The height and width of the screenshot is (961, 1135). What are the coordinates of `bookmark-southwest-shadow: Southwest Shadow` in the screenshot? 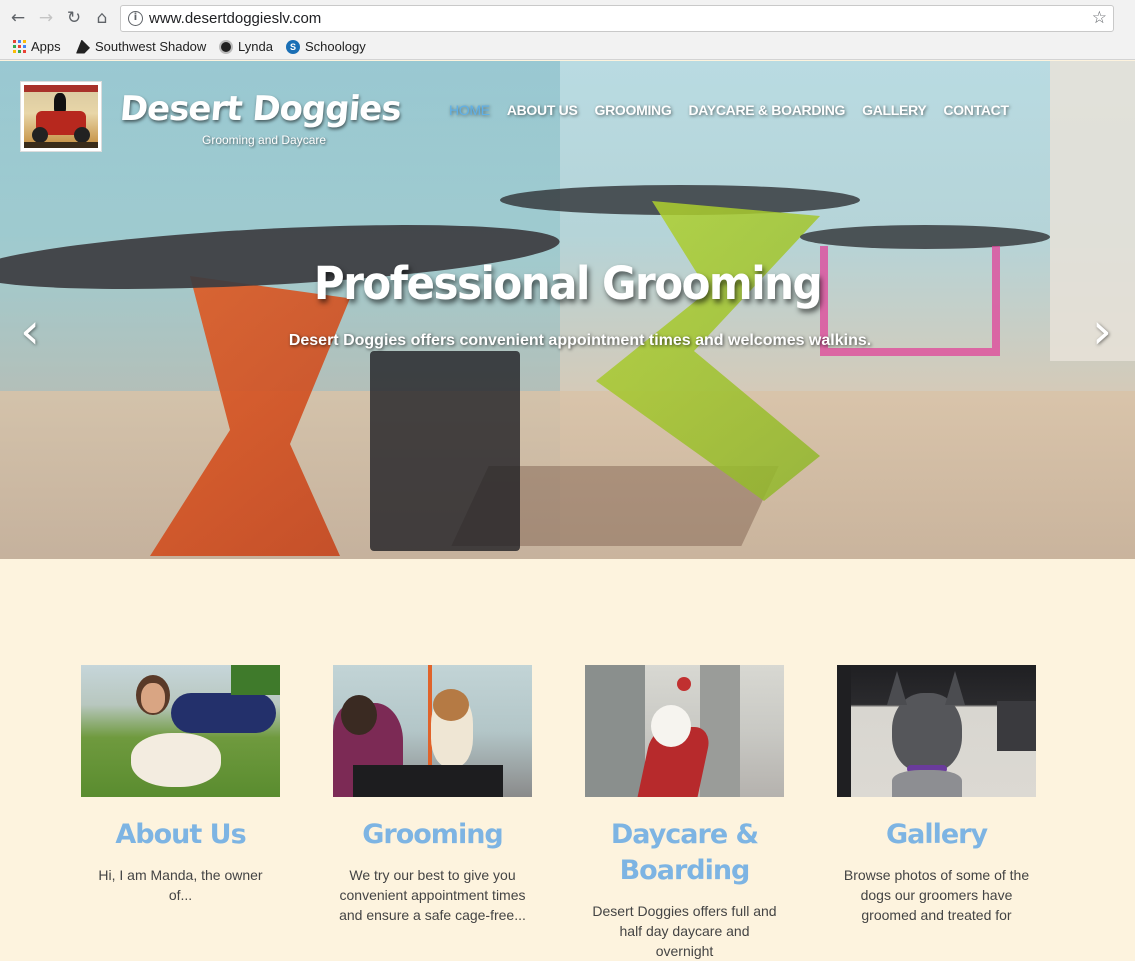 It's located at (141, 46).